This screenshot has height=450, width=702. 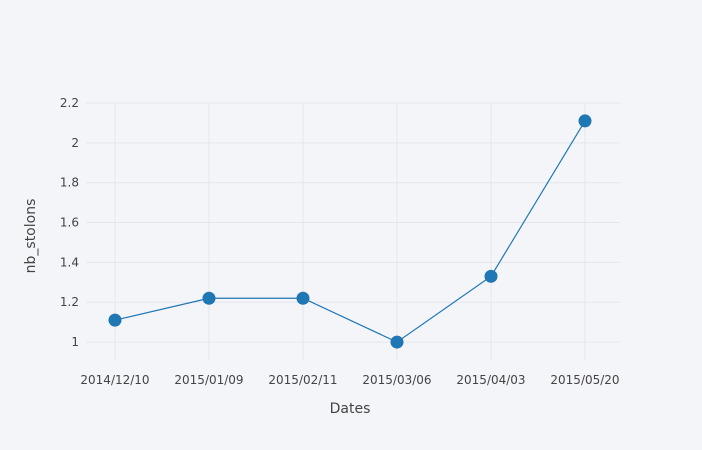 What do you see at coordinates (75, 342) in the screenshot?
I see `y-tick-label: 1` at bounding box center [75, 342].